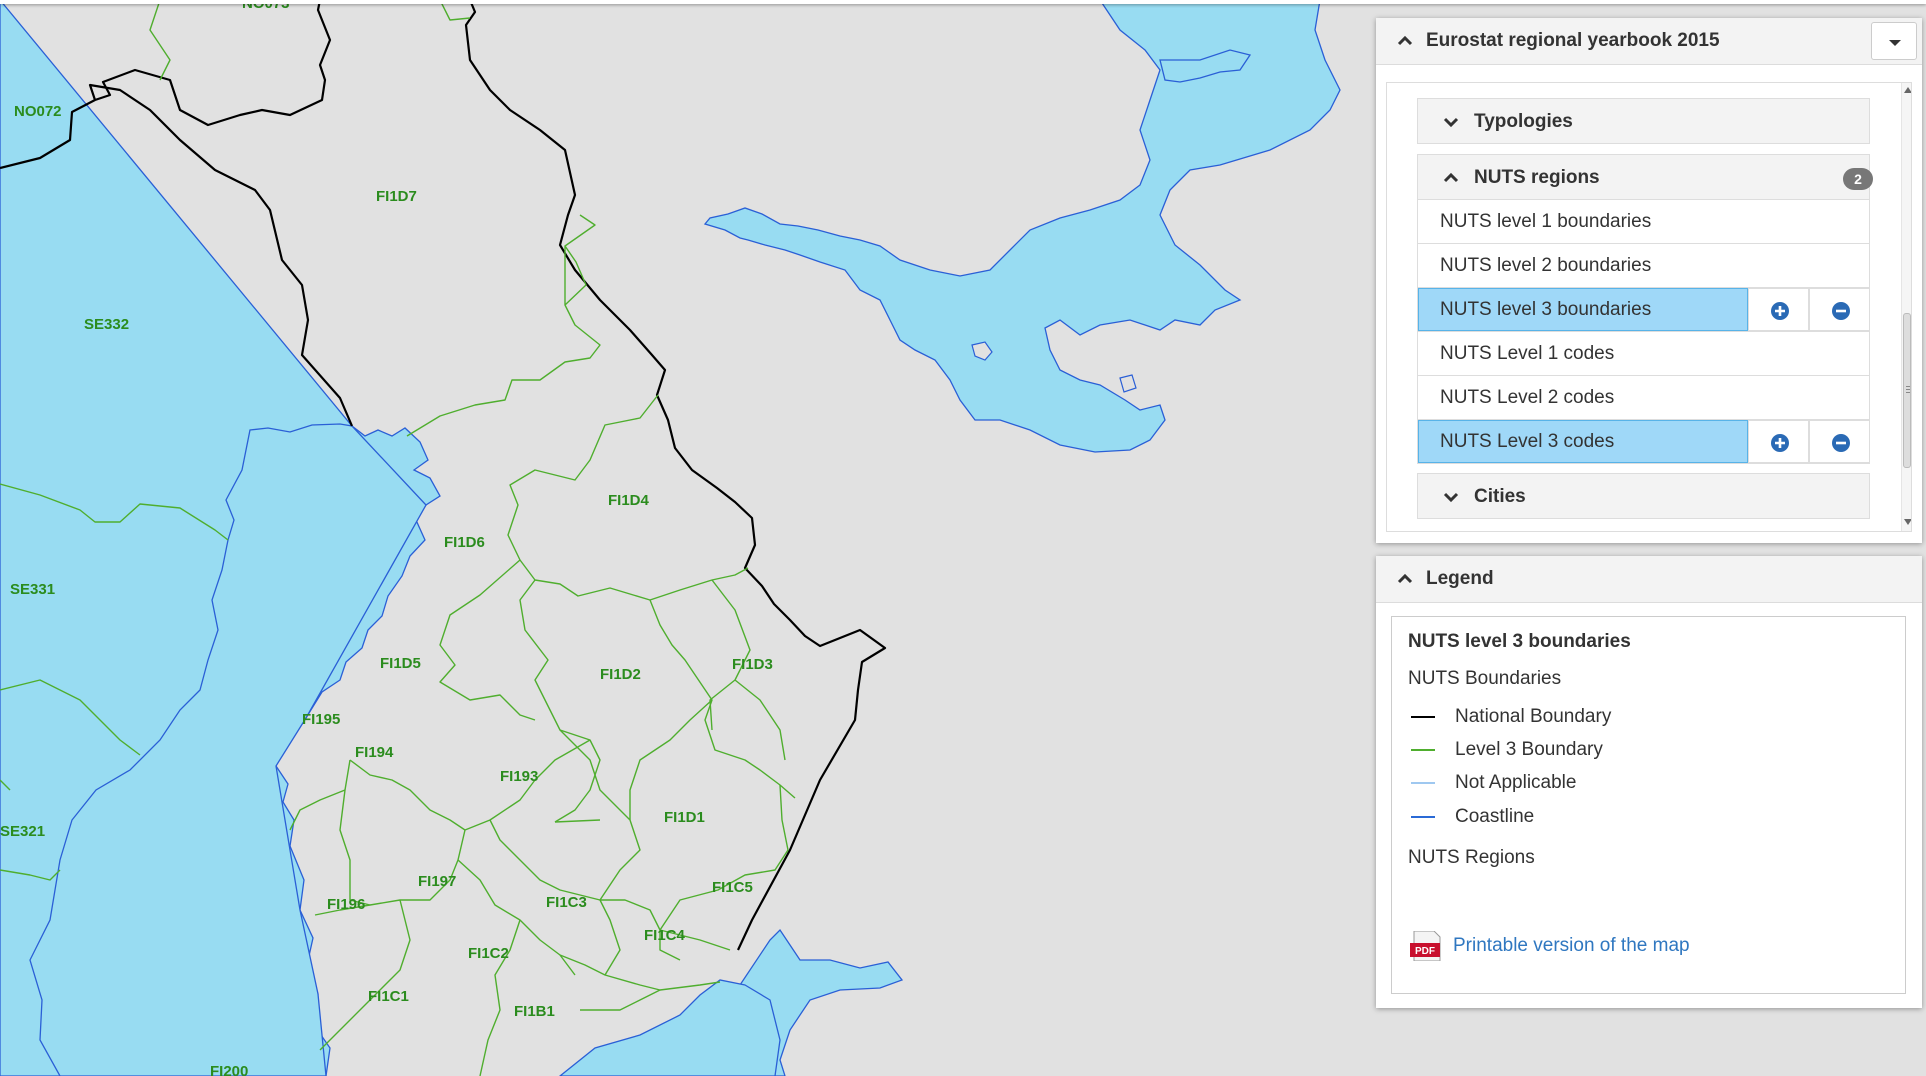 The height and width of the screenshot is (1076, 1926). What do you see at coordinates (1643, 354) in the screenshot?
I see `layer-nuts1-codes: NUTS Level 1 codes` at bounding box center [1643, 354].